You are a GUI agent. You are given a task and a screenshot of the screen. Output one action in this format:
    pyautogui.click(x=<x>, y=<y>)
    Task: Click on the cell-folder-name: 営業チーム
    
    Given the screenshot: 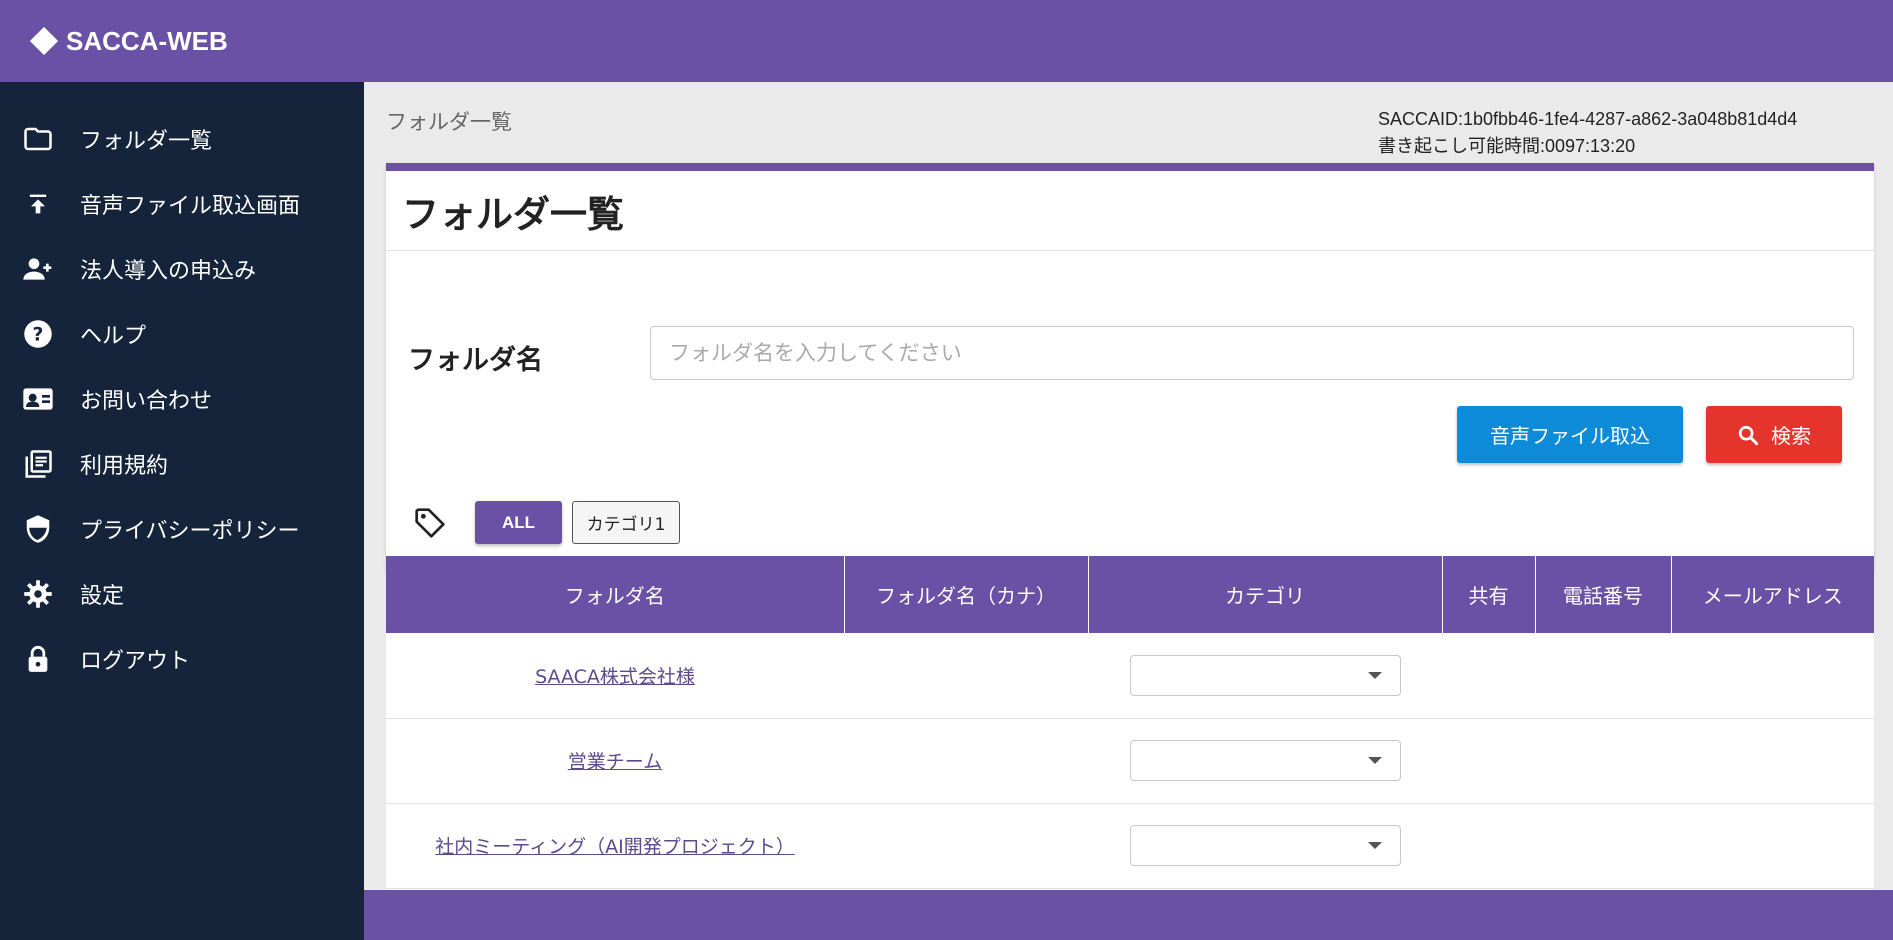 What is the action you would take?
    pyautogui.click(x=615, y=761)
    